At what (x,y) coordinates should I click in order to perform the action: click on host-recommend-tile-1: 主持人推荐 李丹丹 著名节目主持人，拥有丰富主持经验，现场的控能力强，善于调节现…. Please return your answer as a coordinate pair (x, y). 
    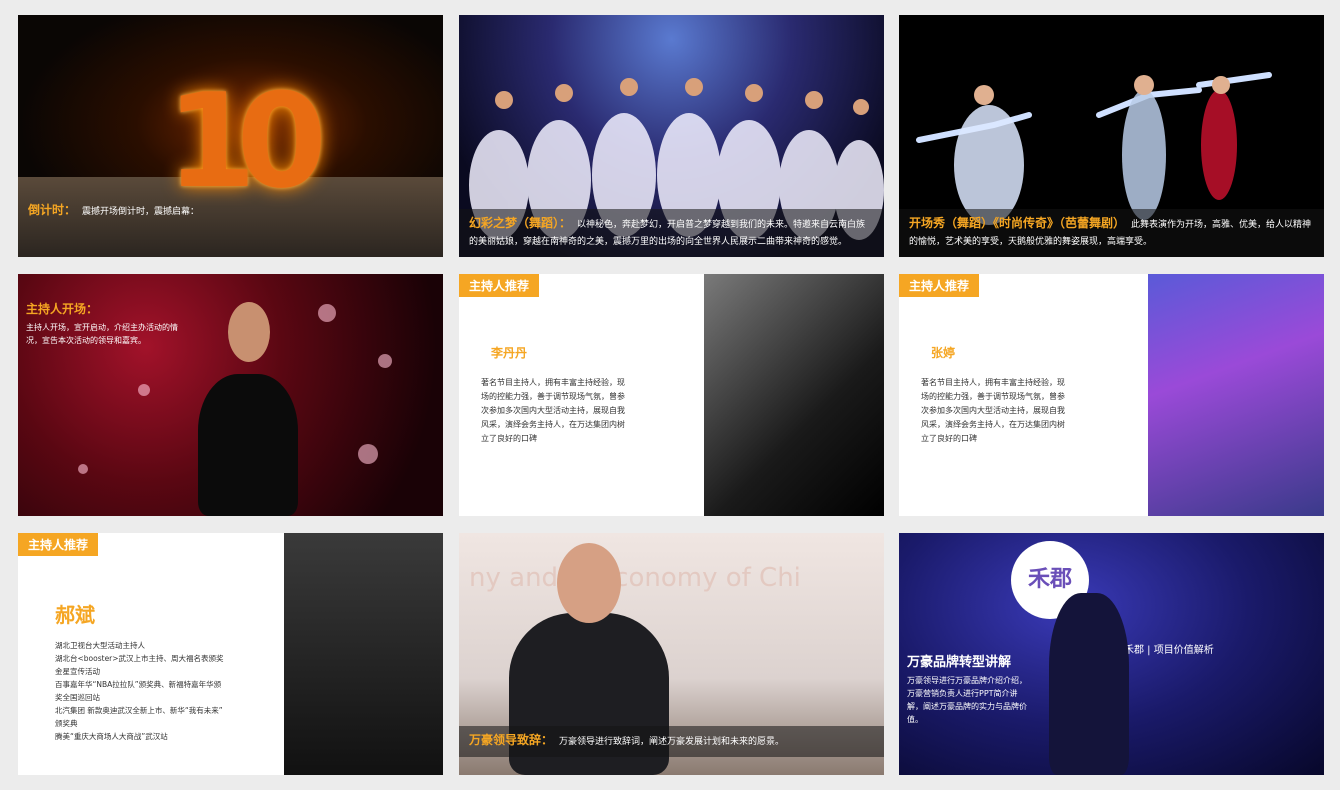
    Looking at the image, I should click on (671, 395).